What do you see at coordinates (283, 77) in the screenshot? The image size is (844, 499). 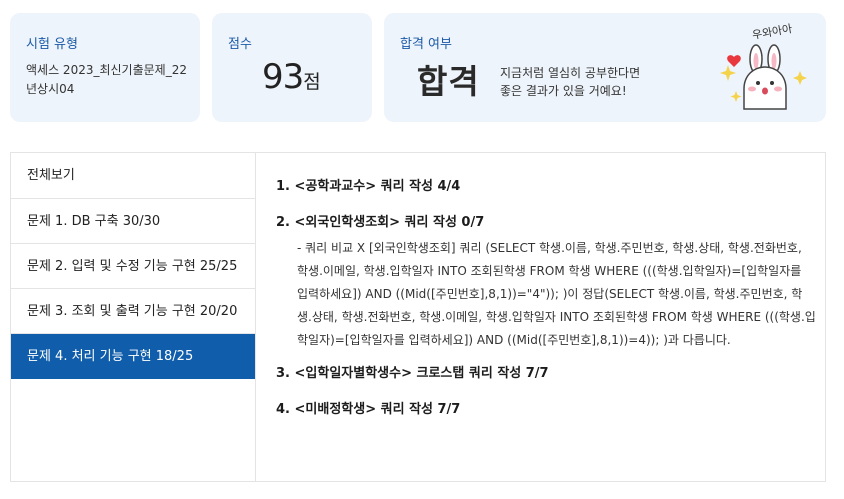 I see `score-value: 93` at bounding box center [283, 77].